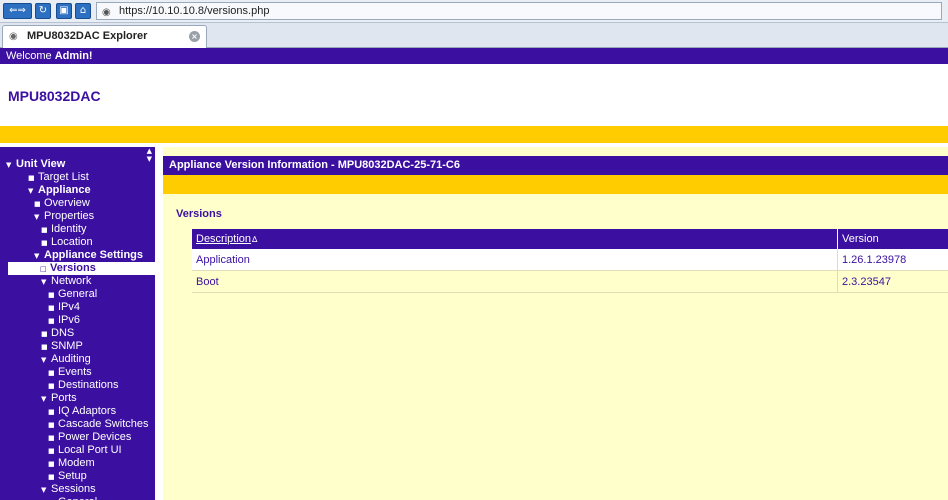  I want to click on tab-close-icon: ×, so click(194, 36).